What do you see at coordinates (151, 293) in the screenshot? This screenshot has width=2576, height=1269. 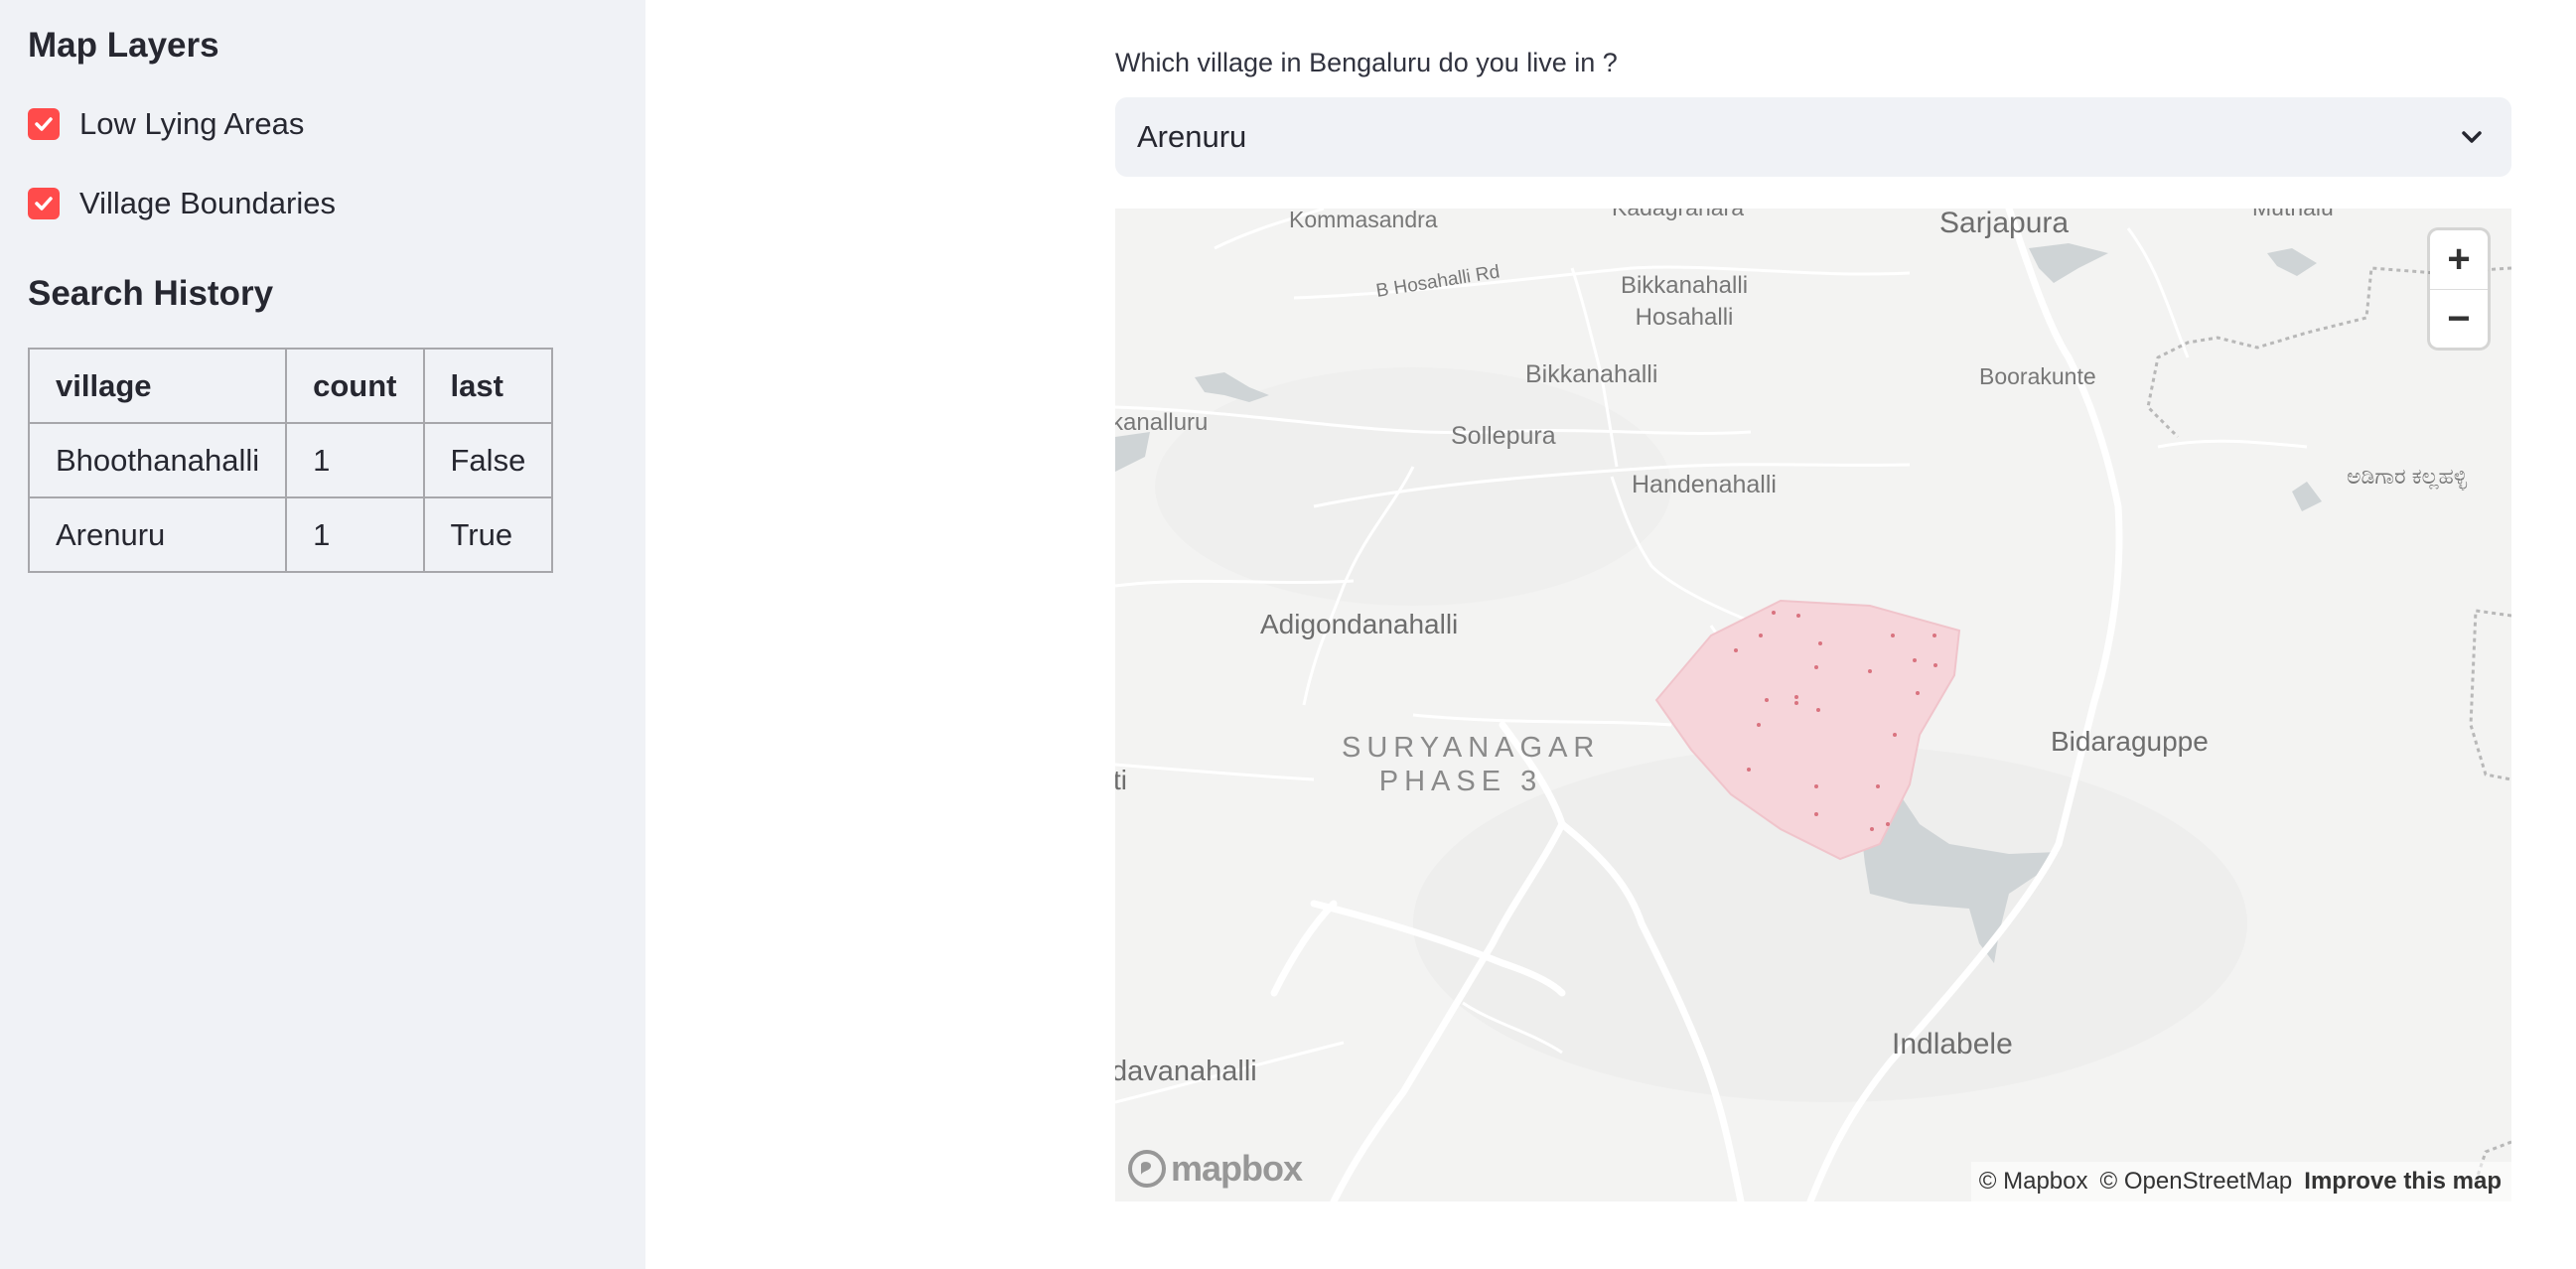 I see `search-history-heading: Search History` at bounding box center [151, 293].